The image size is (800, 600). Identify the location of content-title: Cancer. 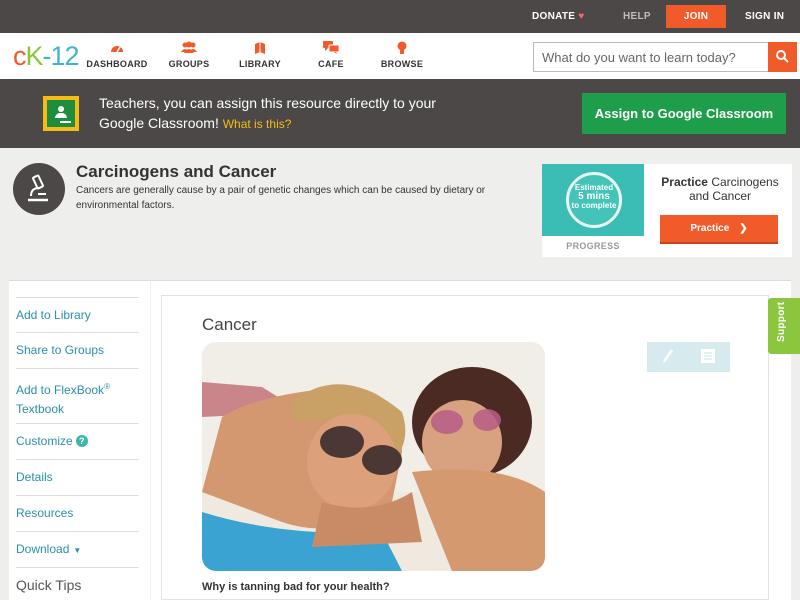
(229, 324).